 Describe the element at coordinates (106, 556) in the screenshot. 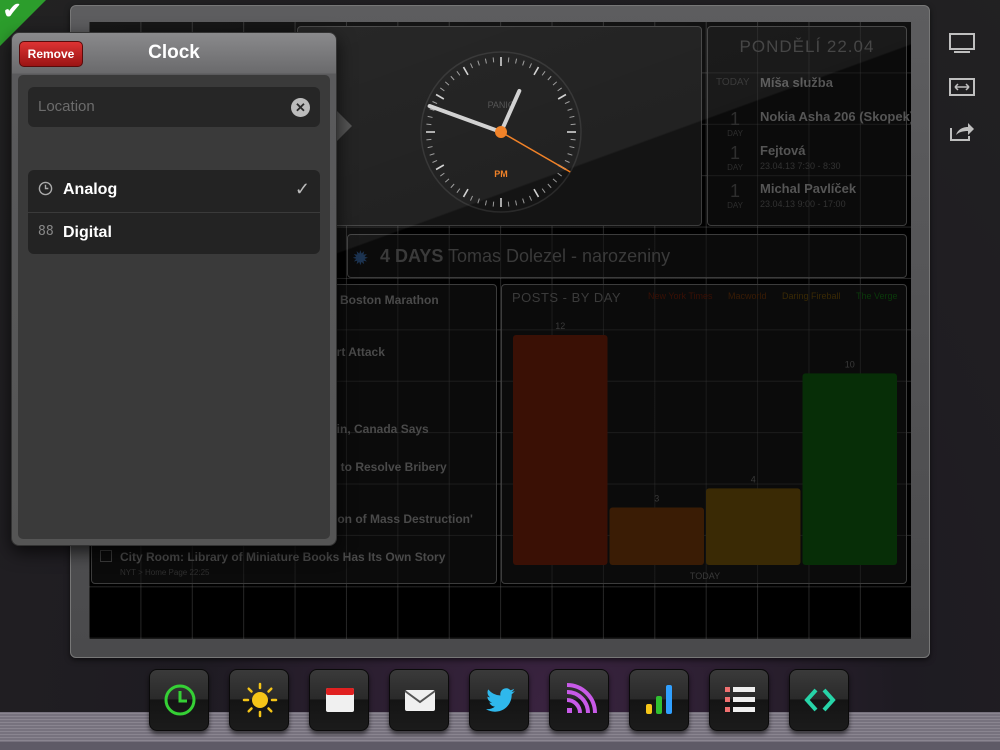

I see `news-source-icon` at that location.